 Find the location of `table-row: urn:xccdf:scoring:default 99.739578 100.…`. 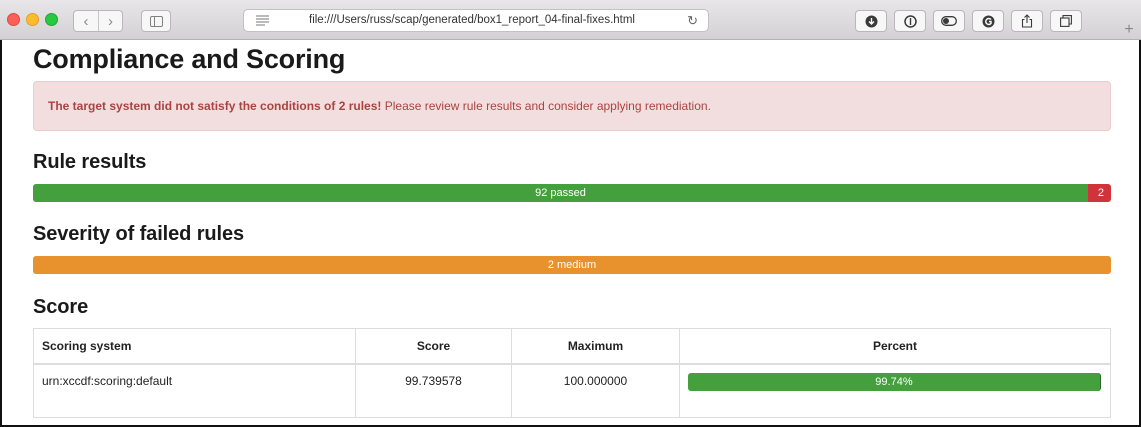

table-row: urn:xccdf:scoring:default 99.739578 100.… is located at coordinates (572, 390).